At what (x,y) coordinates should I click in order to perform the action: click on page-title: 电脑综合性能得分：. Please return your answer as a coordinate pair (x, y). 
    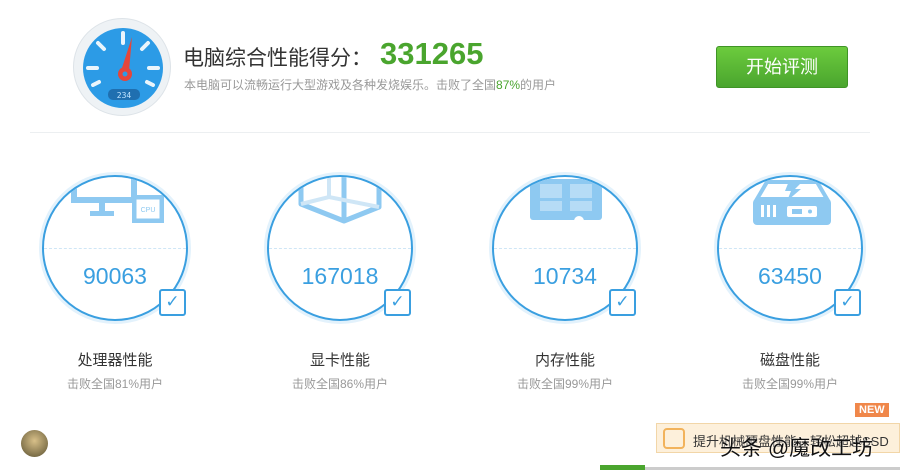
    Looking at the image, I should click on (277, 58).